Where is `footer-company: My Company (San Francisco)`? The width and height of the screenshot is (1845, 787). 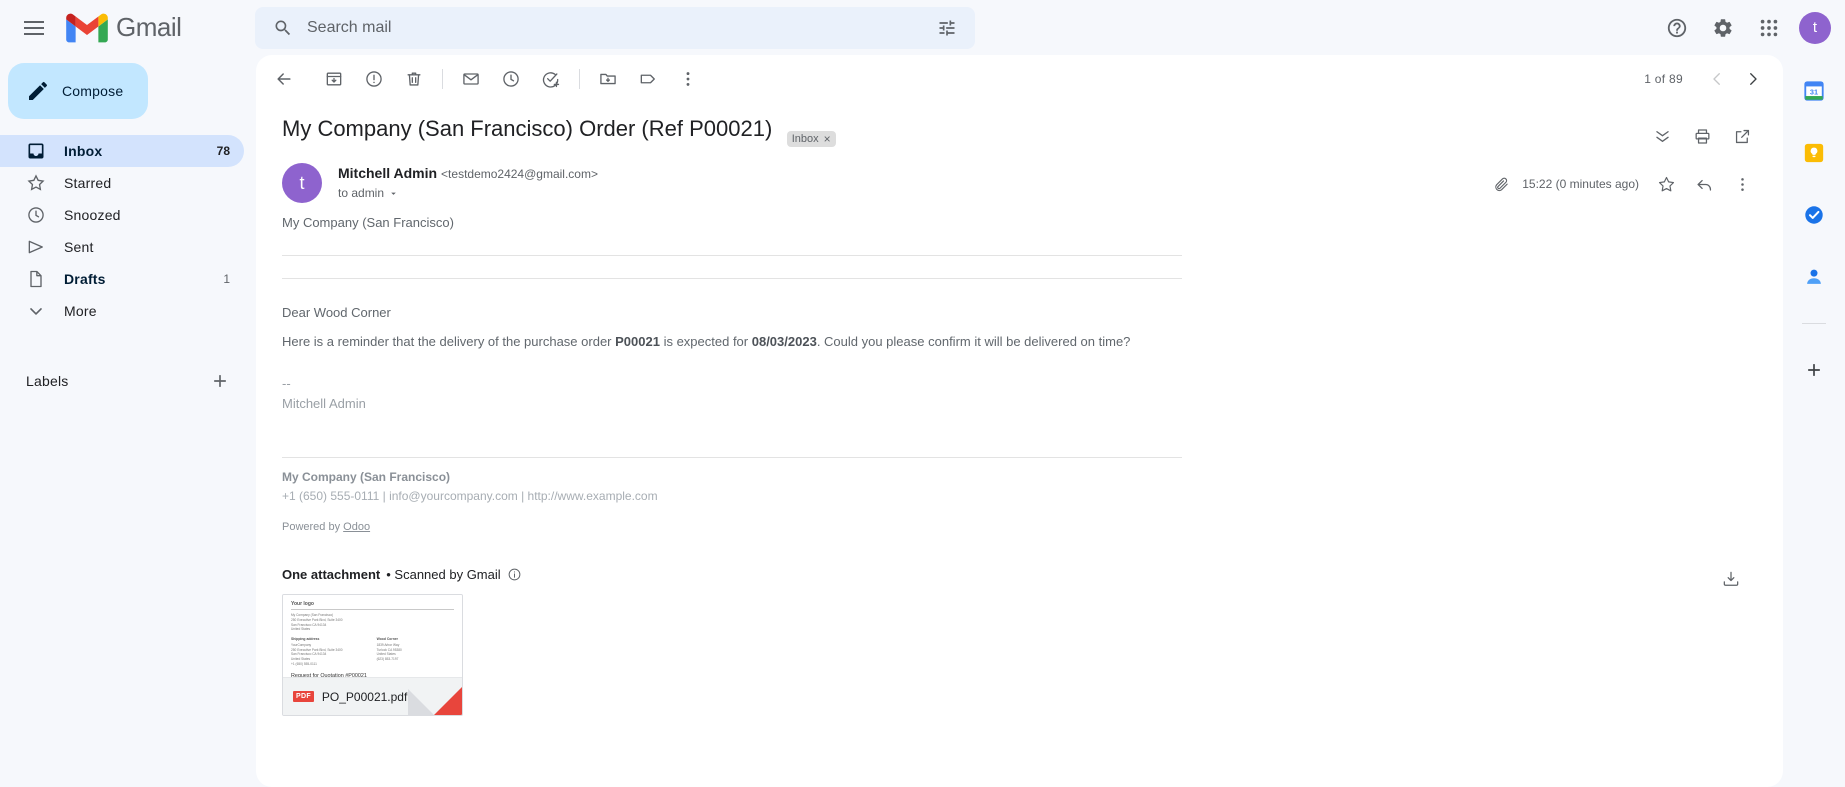
footer-company: My Company (San Francisco) is located at coordinates (366, 477).